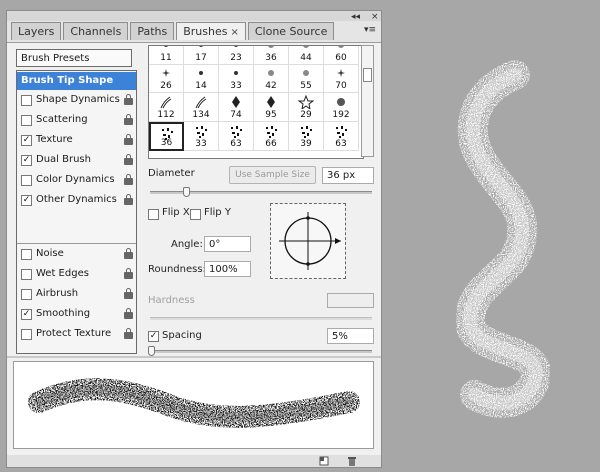  What do you see at coordinates (271, 136) in the screenshot?
I see `brush-tip-cell: 66` at bounding box center [271, 136].